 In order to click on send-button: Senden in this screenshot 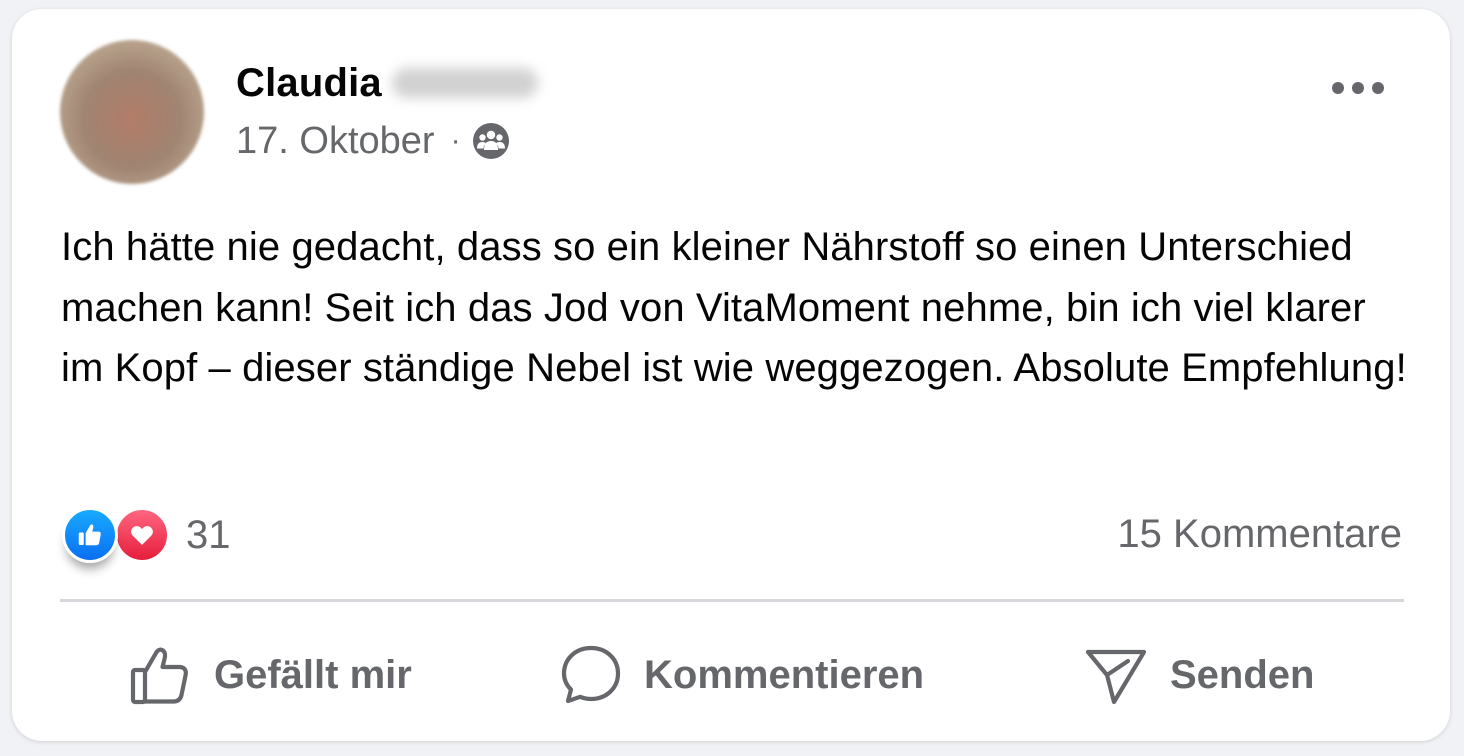, I will do `click(1199, 675)`.